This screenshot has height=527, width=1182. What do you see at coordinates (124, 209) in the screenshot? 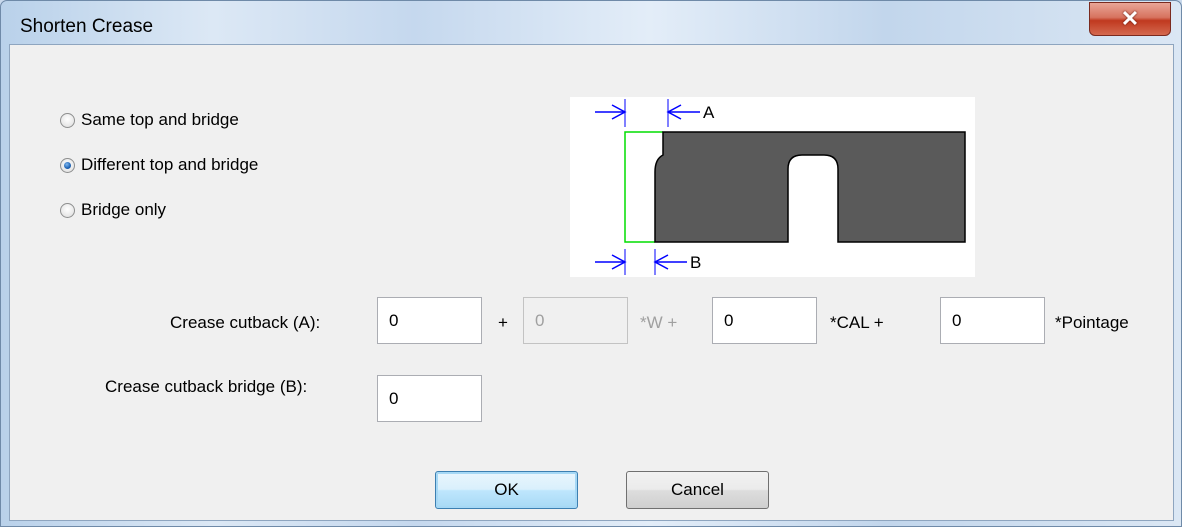
I see `radio-label: Bridge only` at bounding box center [124, 209].